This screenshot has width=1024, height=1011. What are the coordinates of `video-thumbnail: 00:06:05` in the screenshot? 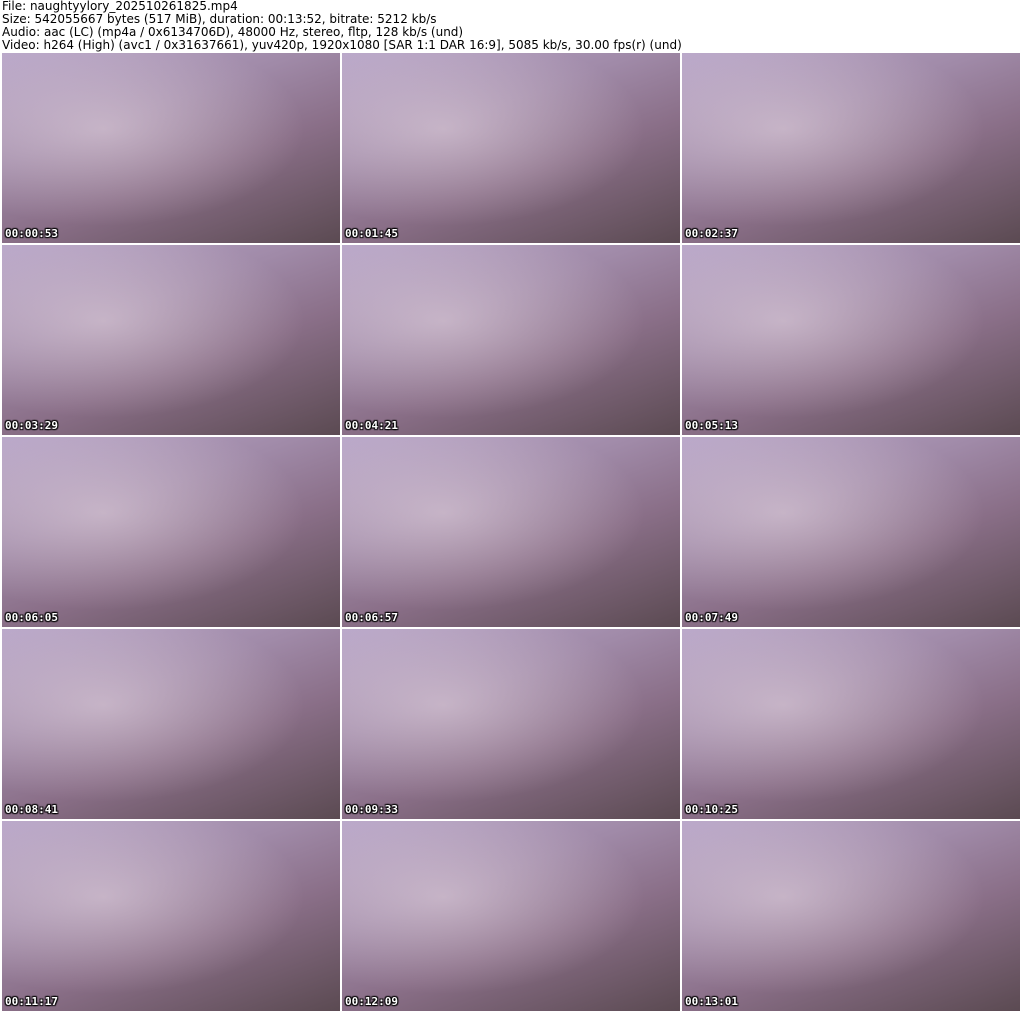 It's located at (171, 532).